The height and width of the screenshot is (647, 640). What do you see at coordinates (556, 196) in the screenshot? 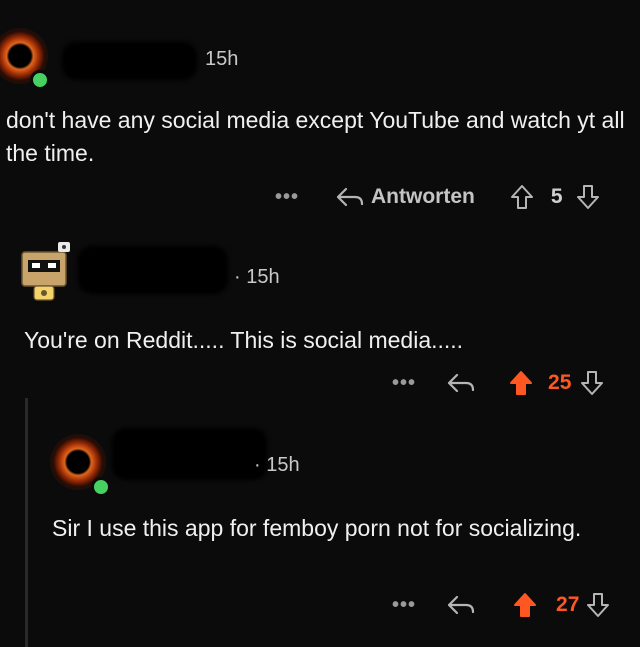
I see `vote-count: 5` at bounding box center [556, 196].